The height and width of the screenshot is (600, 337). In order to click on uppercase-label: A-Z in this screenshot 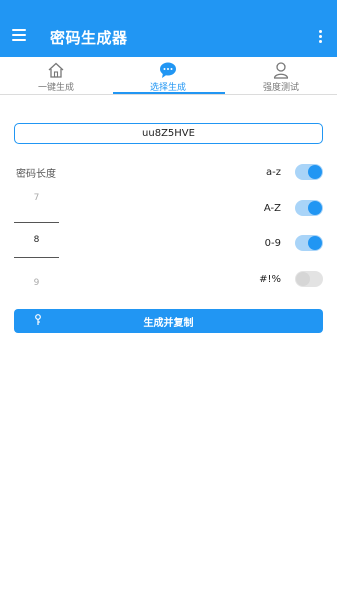, I will do `click(272, 208)`.